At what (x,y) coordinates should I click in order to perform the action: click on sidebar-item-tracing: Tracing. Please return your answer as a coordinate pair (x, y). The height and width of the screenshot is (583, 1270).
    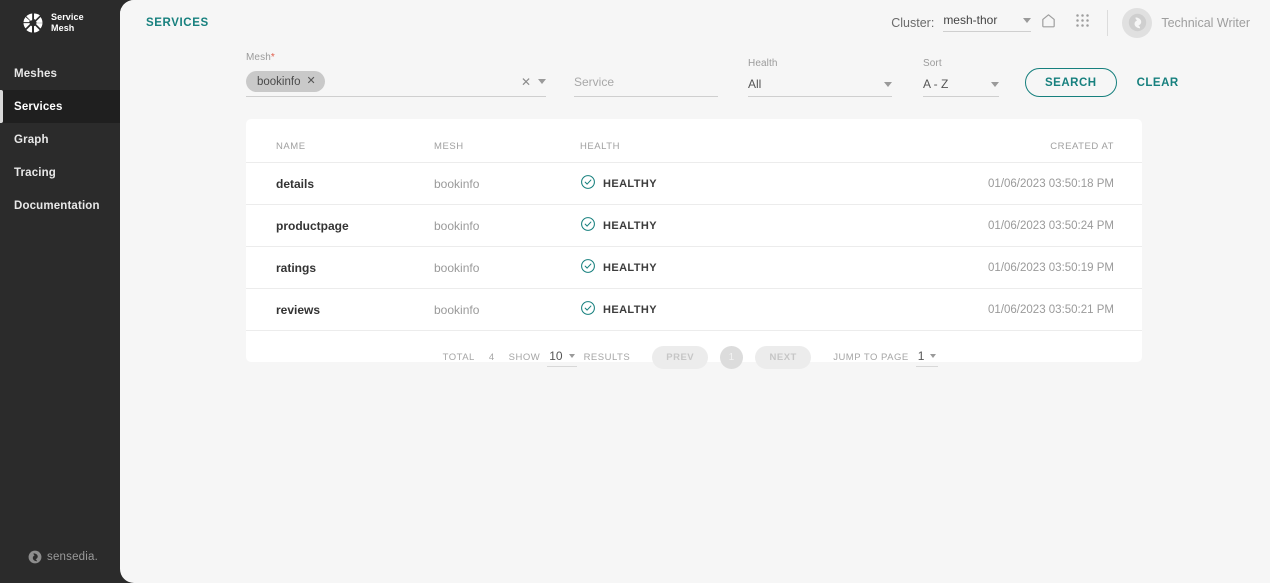
    Looking at the image, I should click on (60, 172).